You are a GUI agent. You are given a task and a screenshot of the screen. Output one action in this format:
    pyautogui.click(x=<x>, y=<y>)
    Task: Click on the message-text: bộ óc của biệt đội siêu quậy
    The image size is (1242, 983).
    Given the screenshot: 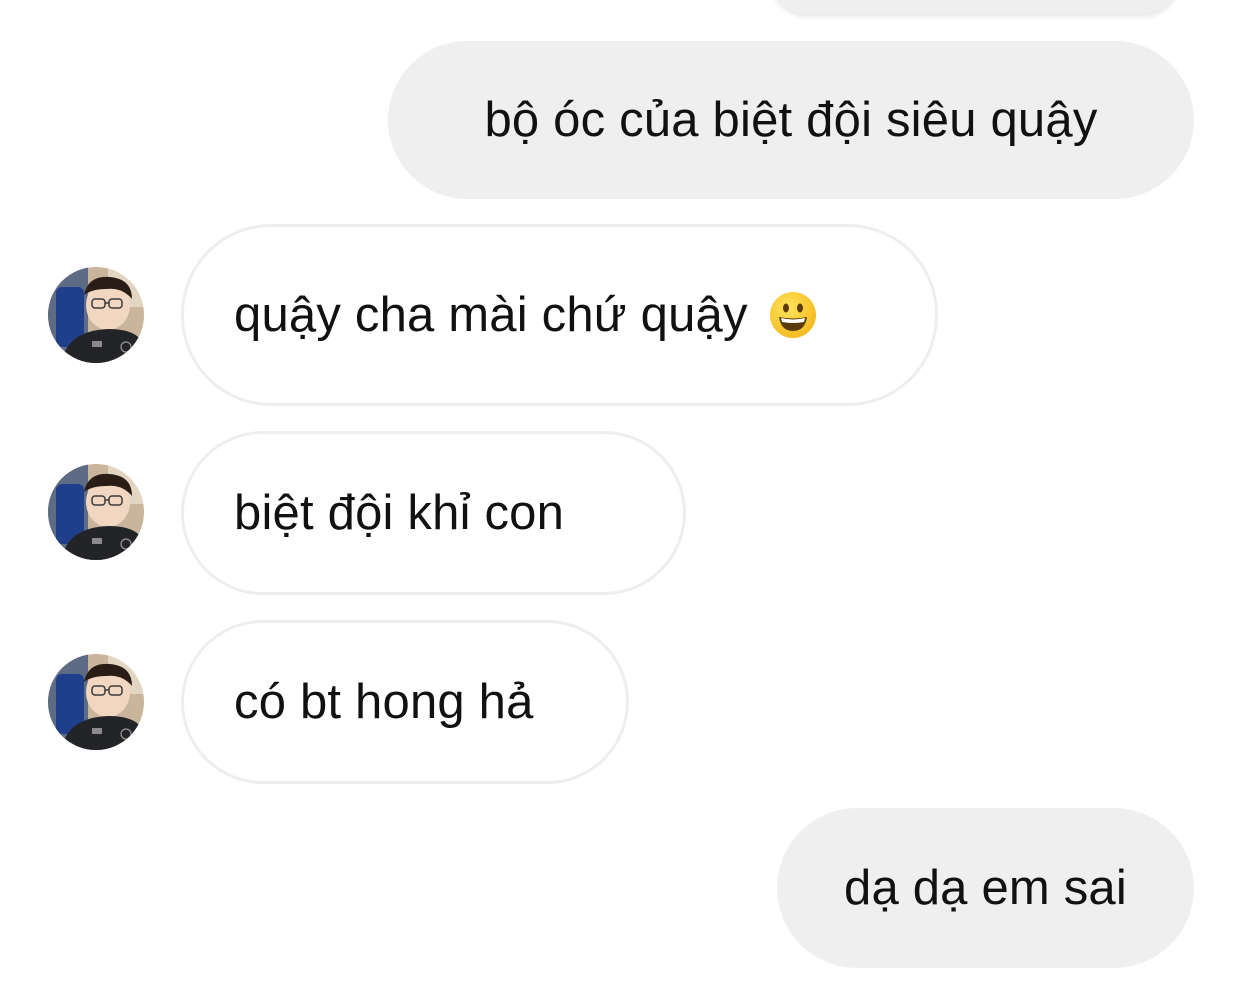 What is the action you would take?
    pyautogui.click(x=791, y=120)
    